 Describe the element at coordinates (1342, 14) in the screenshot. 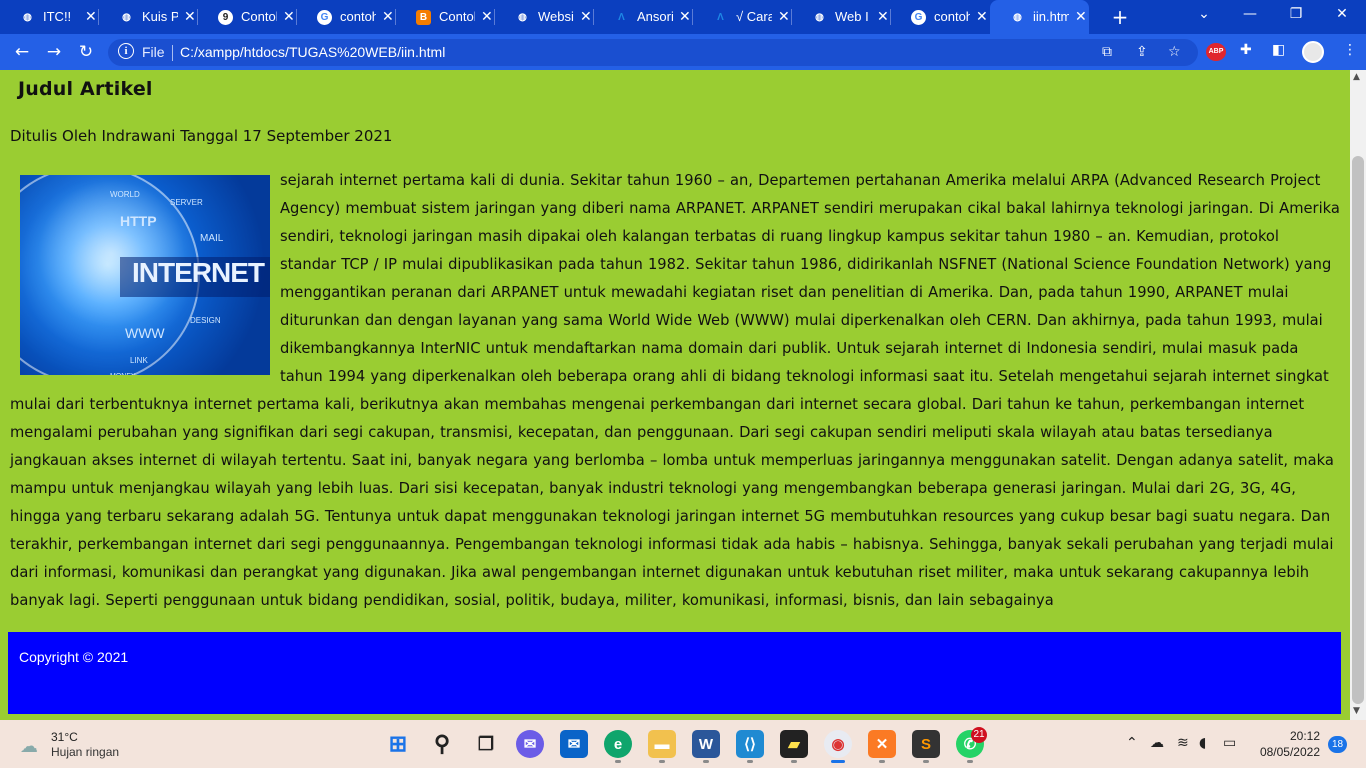

I see `close-window-button: ✕` at that location.